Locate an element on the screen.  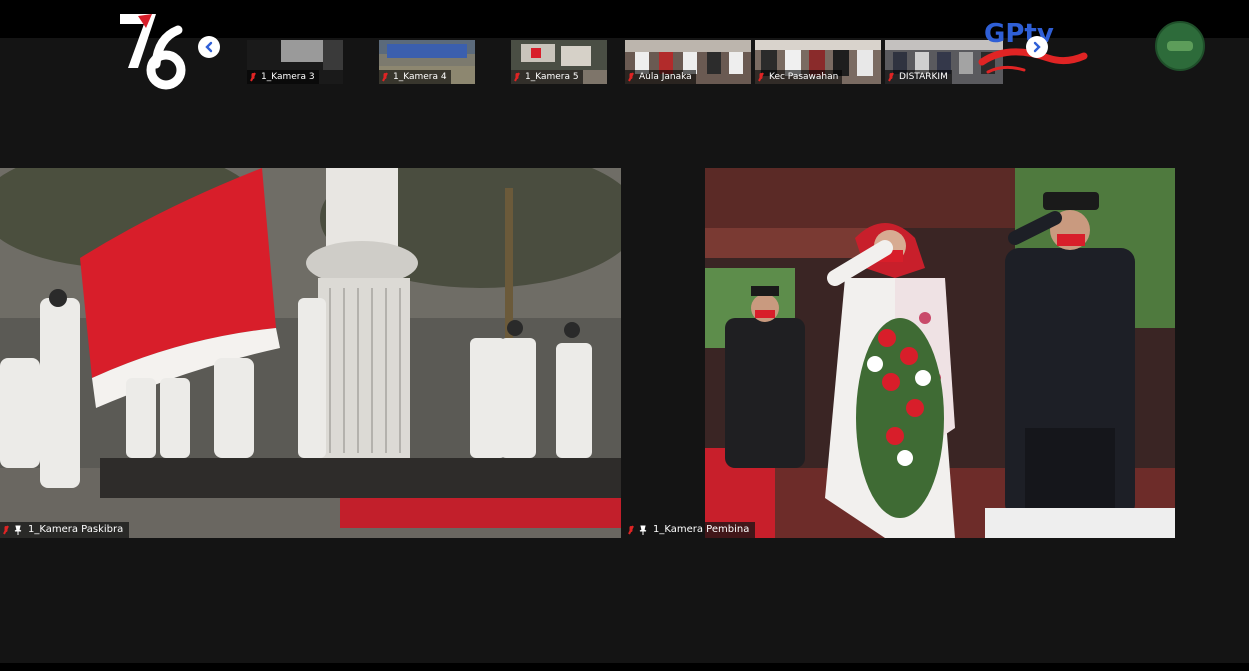
anniversary-76-logo: 76 is located at coordinates (151, 49).